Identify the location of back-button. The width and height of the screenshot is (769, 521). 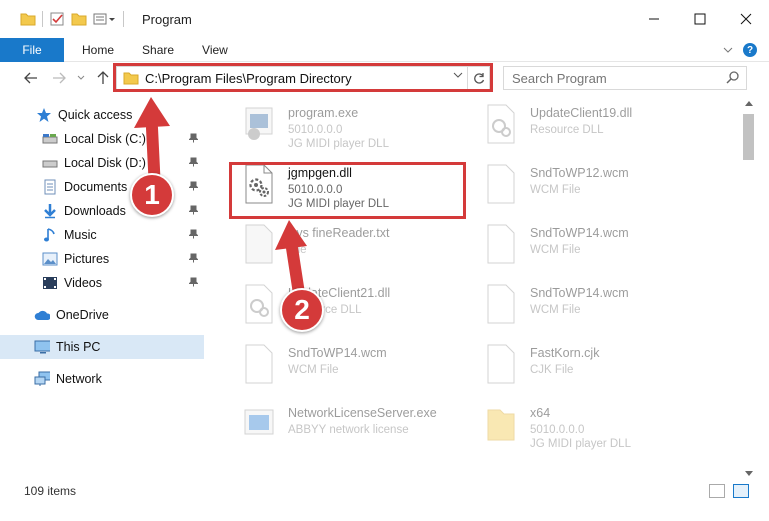
(31, 78).